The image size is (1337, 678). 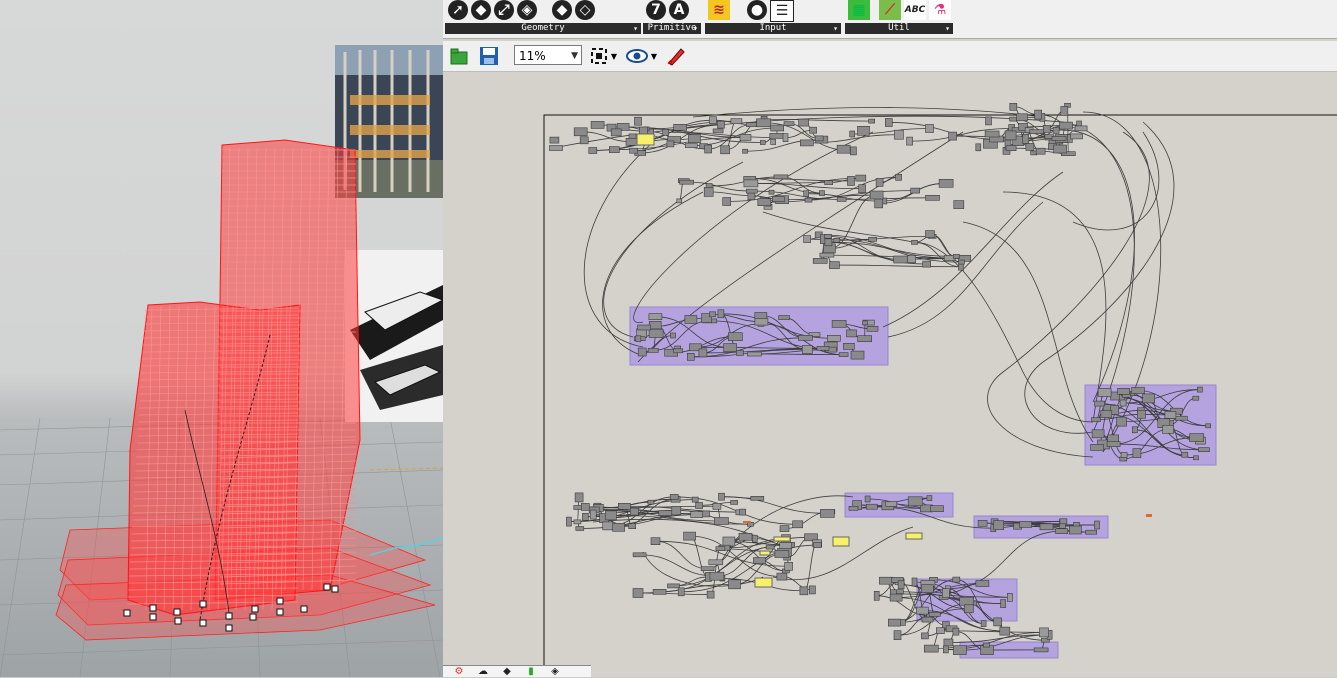 I want to click on save-file-icon, so click(x=489, y=56).